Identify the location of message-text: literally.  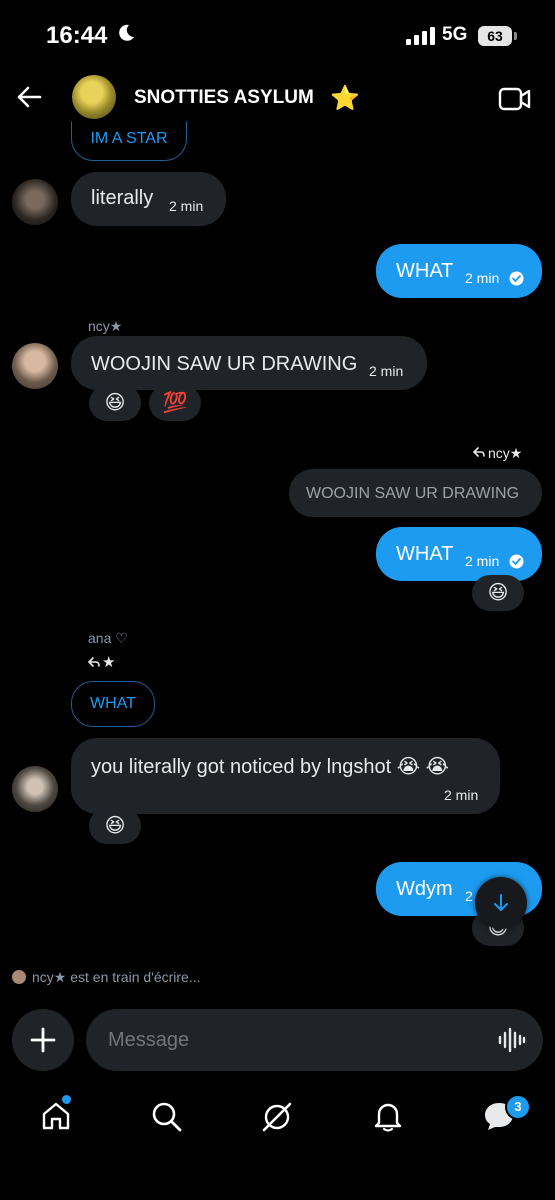
(122, 198).